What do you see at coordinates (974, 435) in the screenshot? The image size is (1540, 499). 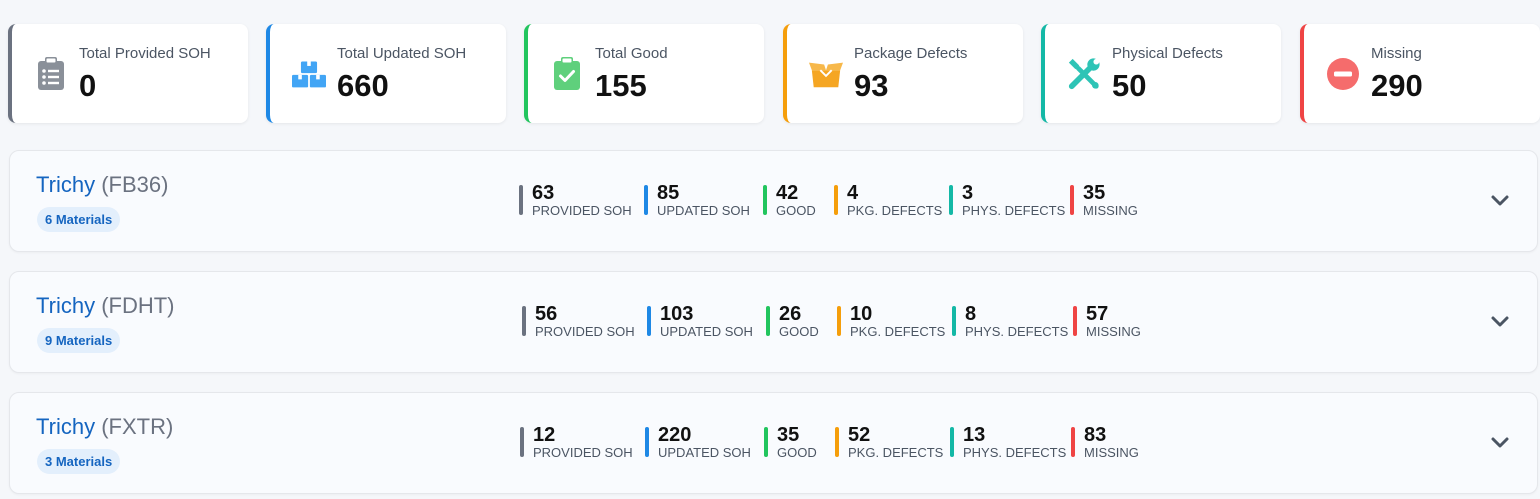 I see `stat-value: 13` at bounding box center [974, 435].